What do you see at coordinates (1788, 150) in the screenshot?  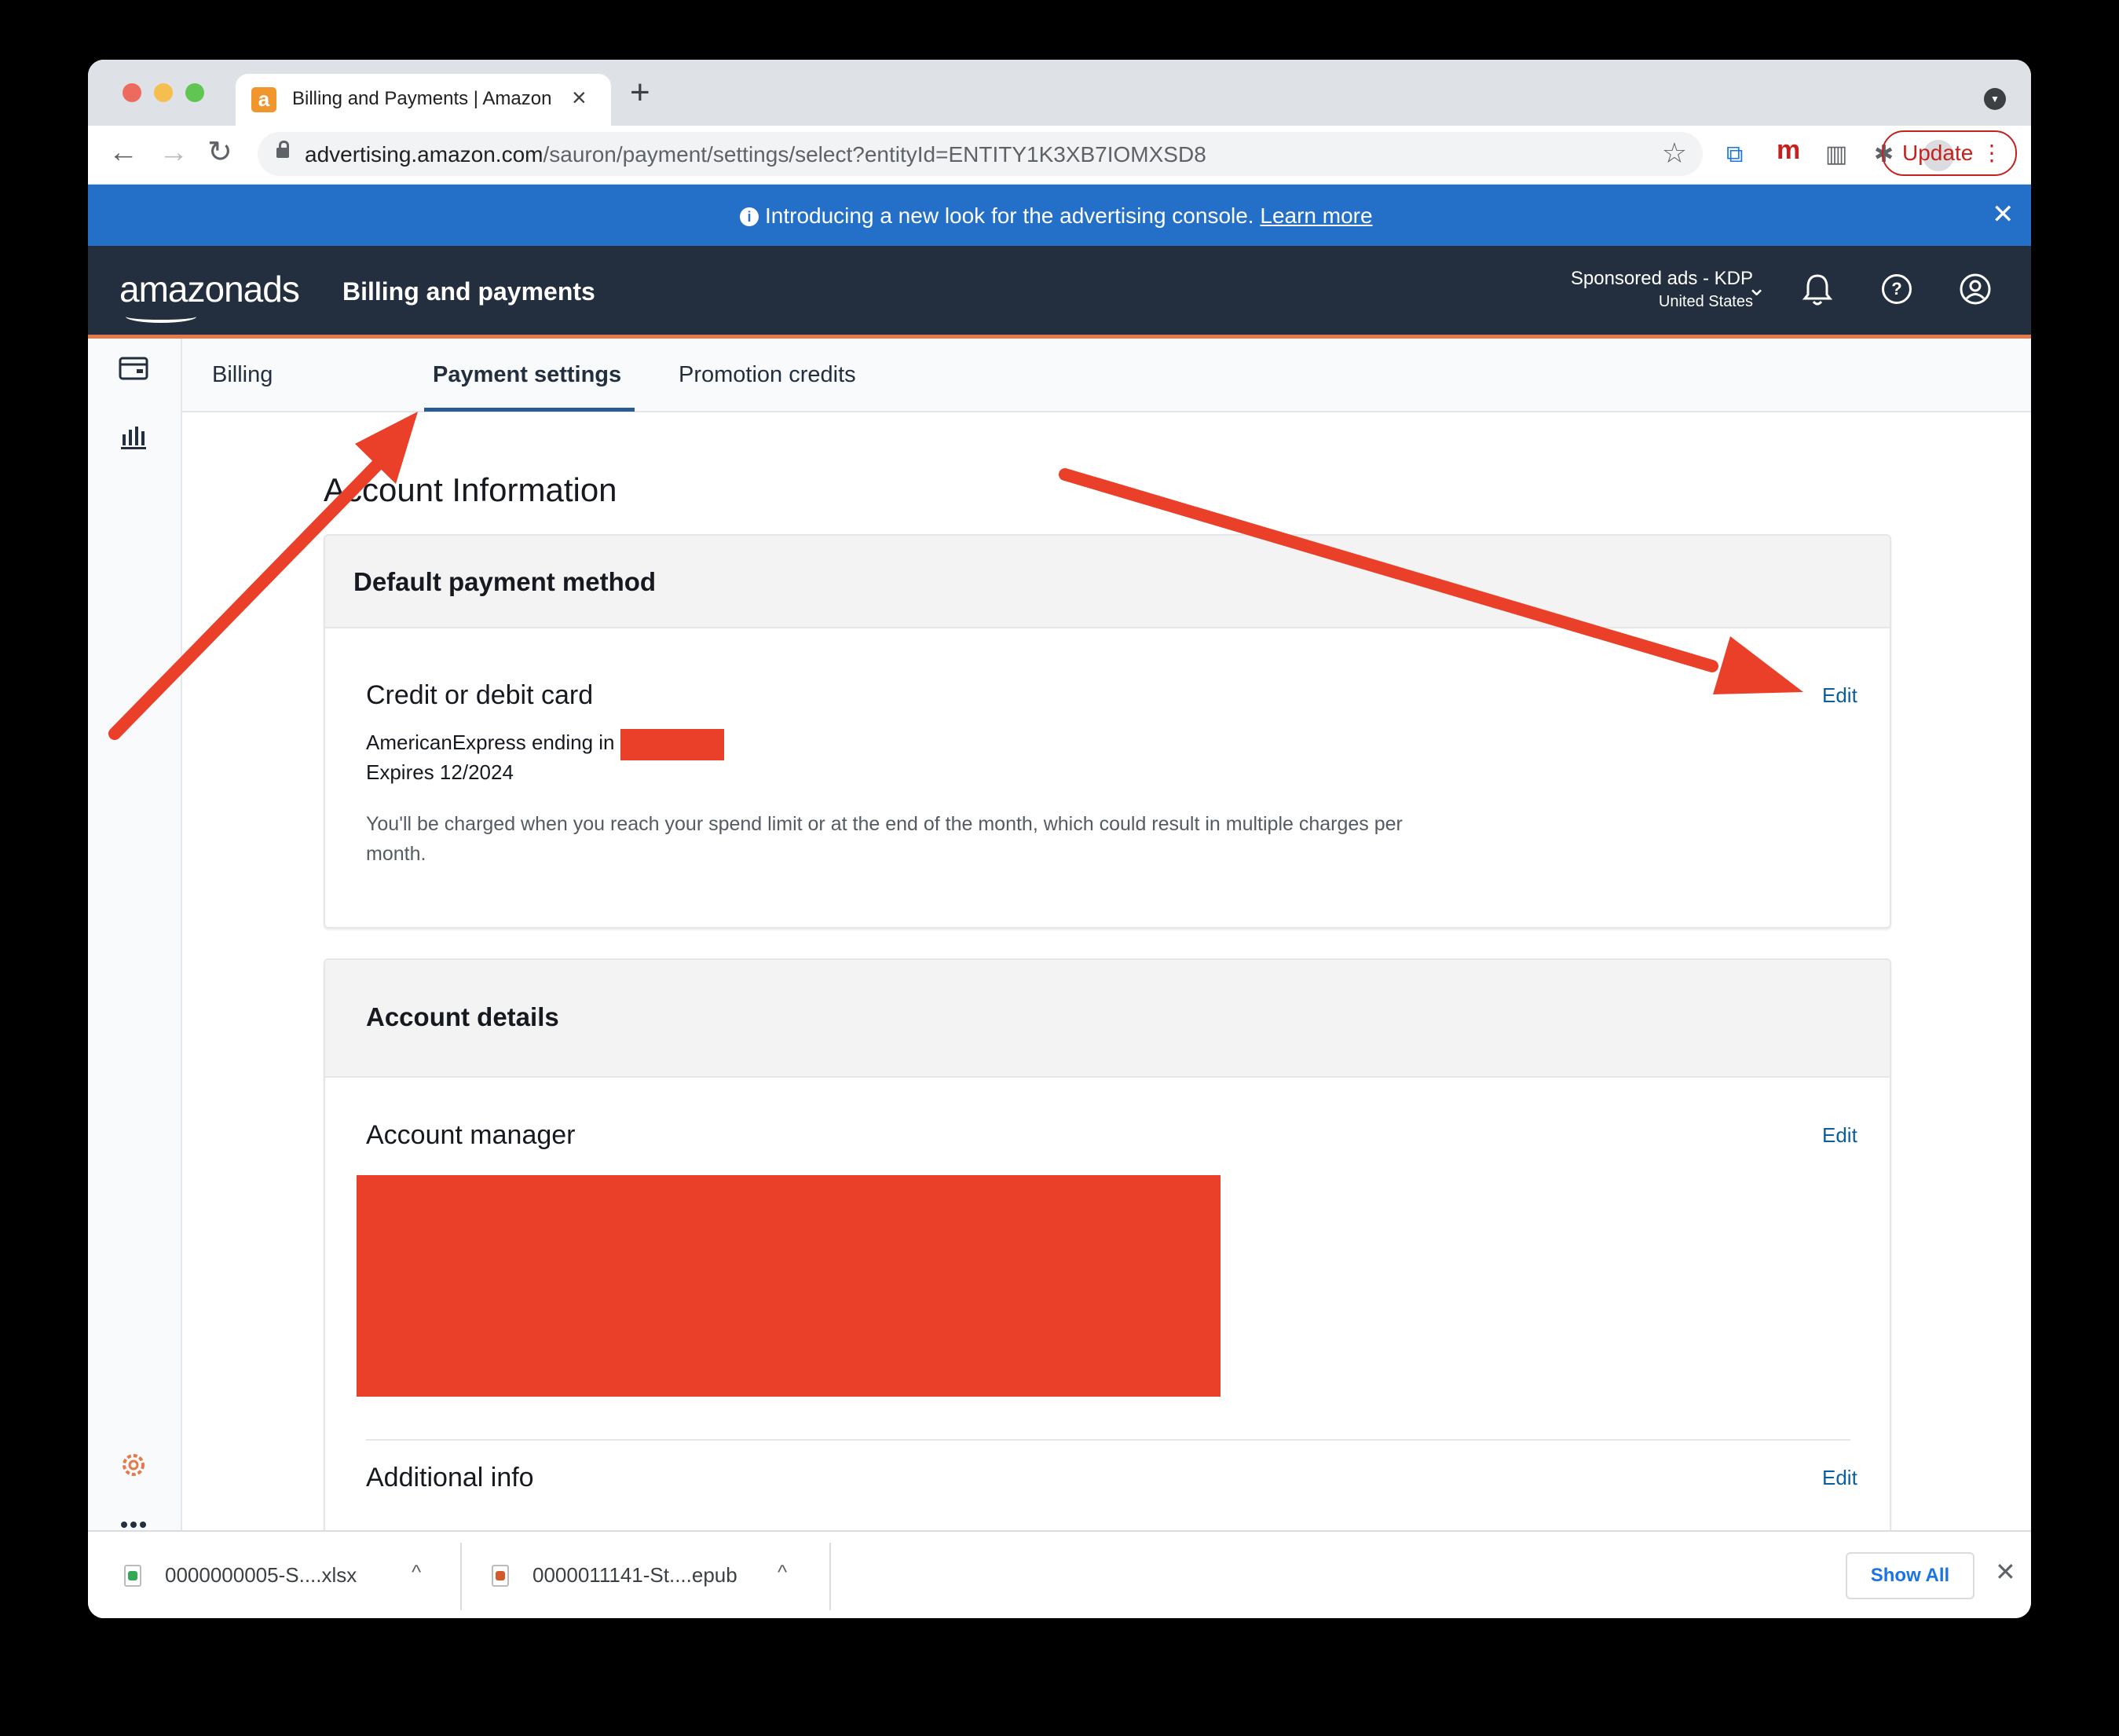 I see `extension-m-icon: m` at bounding box center [1788, 150].